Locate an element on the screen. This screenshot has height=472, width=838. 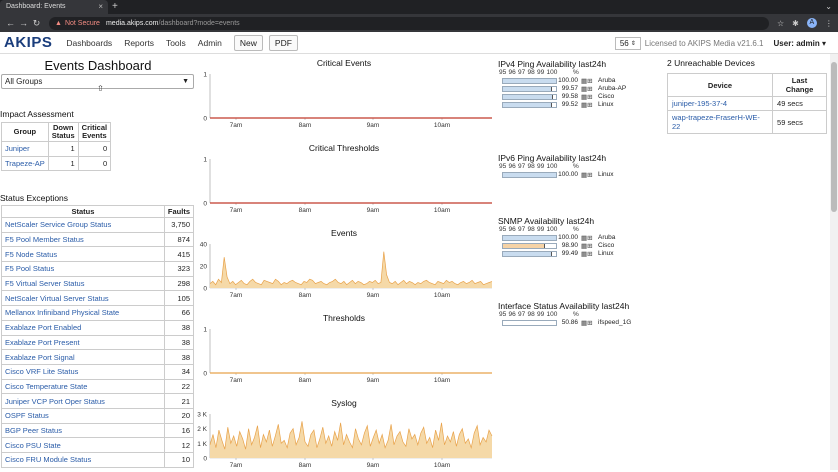
availability-row: 99.57 ▦⊞ Aruba-AP is located at coordinates (580, 89).